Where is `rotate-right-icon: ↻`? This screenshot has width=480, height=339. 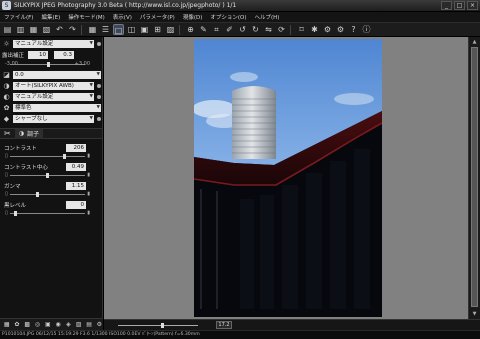 rotate-right-icon: ↻ is located at coordinates (255, 29).